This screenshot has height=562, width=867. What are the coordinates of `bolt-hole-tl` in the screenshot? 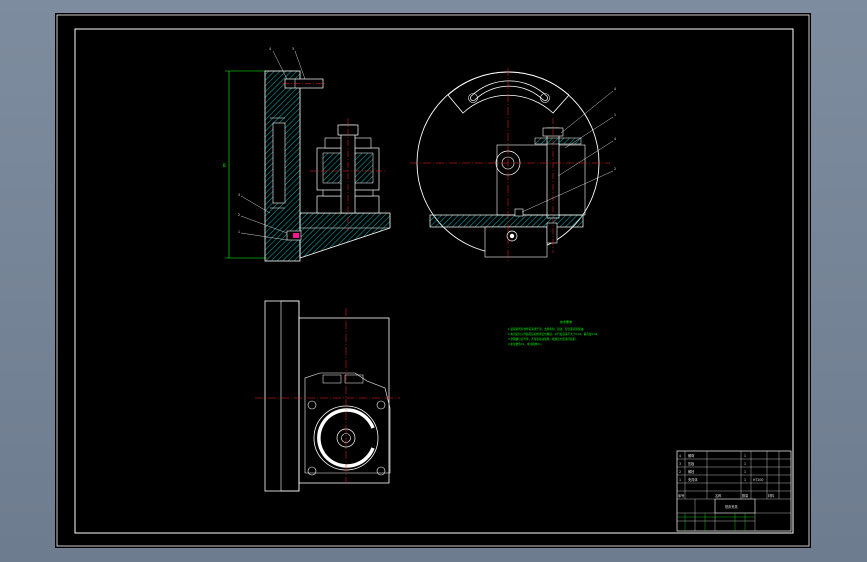 It's located at (312, 405).